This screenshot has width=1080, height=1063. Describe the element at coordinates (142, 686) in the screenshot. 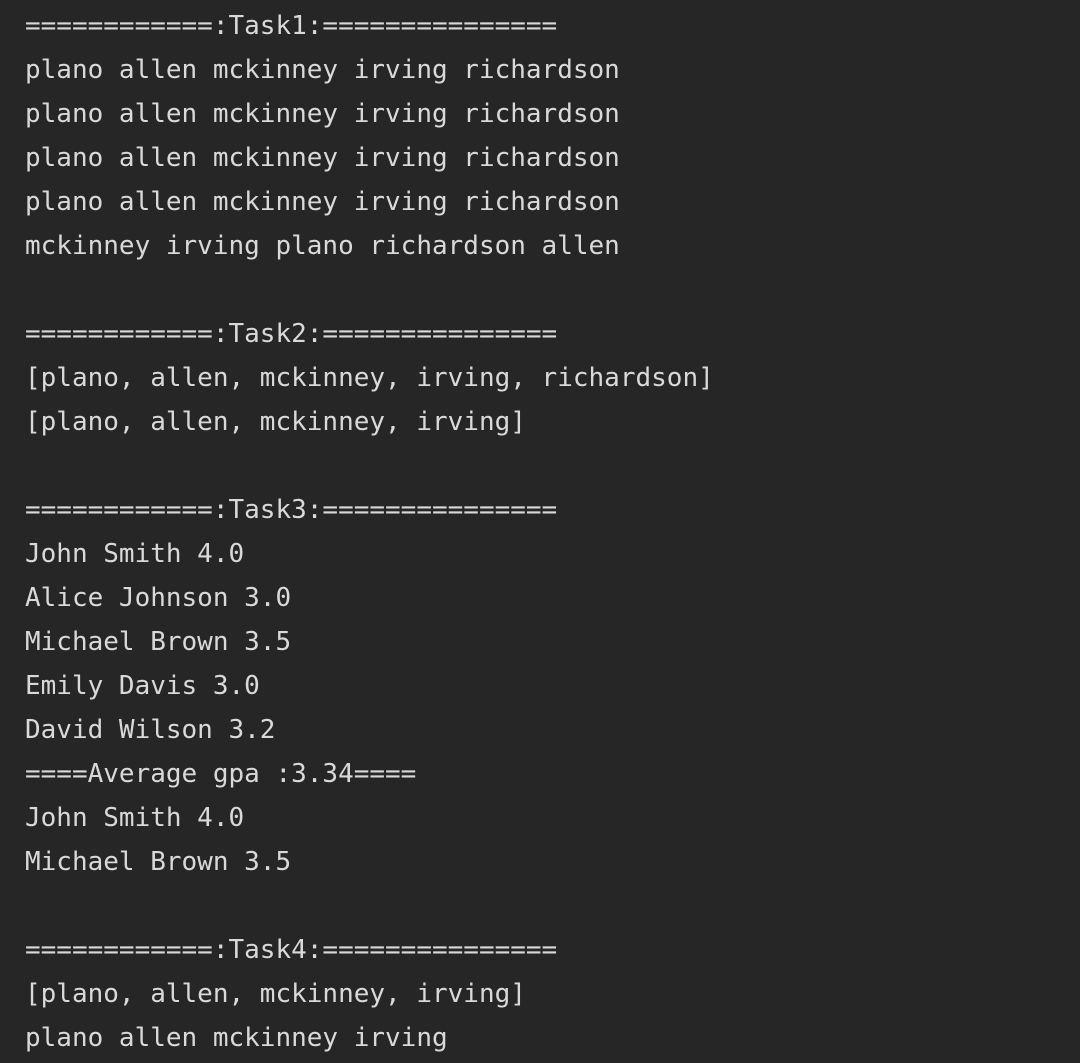

I see `output-line: Emily Davis 3.0` at that location.